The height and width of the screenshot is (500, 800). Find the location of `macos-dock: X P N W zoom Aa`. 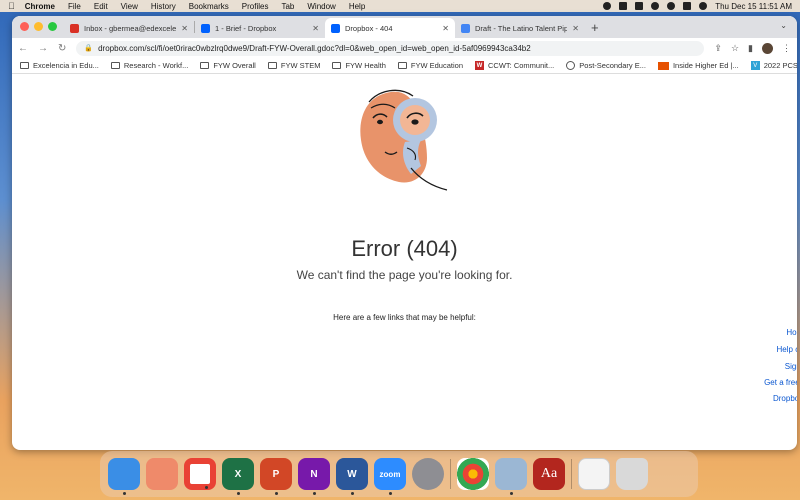

macos-dock: X P N W zoom Aa is located at coordinates (399, 474).